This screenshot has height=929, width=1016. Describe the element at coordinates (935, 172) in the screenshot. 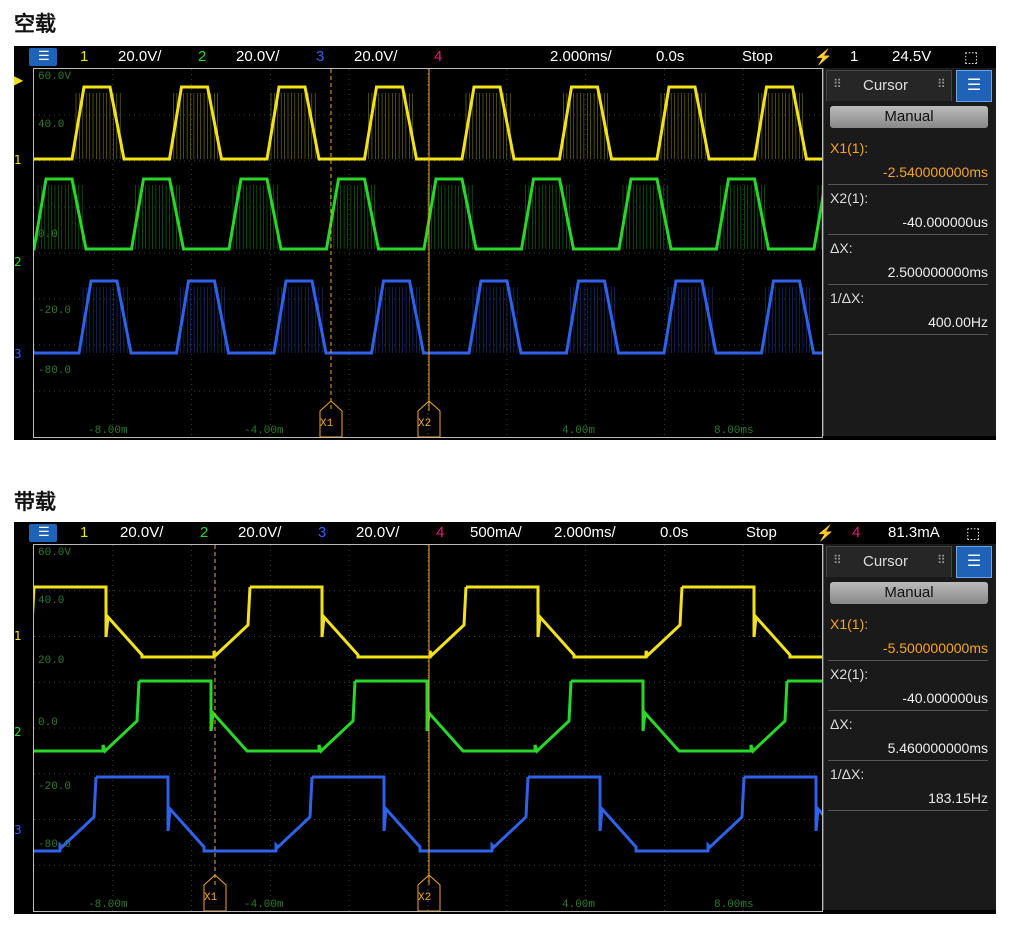

I see `x1-value: -2.540000000ms` at that location.